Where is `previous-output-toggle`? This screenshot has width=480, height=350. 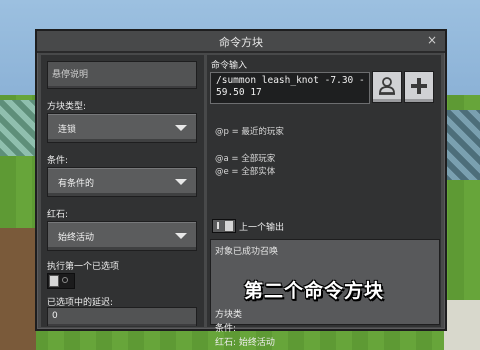 previous-output-toggle is located at coordinates (224, 226).